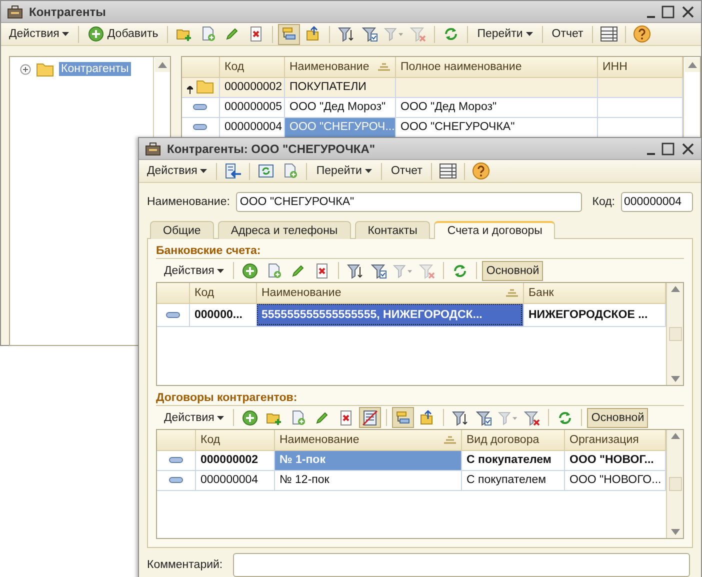 Image resolution: width=702 pixels, height=577 pixels. I want to click on field-label: Наименование:, so click(188, 202).